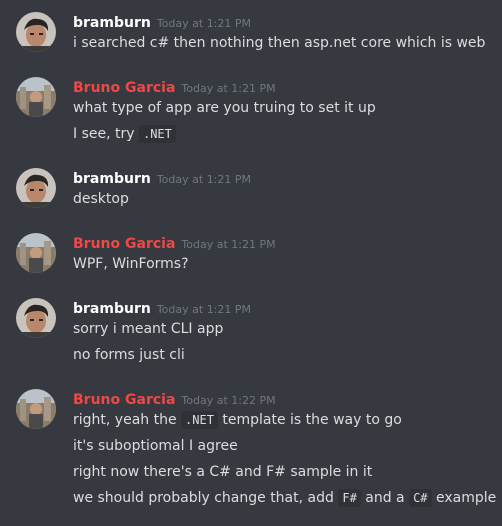 Image resolution: width=502 pixels, height=526 pixels. Describe the element at coordinates (206, 498) in the screenshot. I see `message-text-part: we should probably change that, add` at that location.